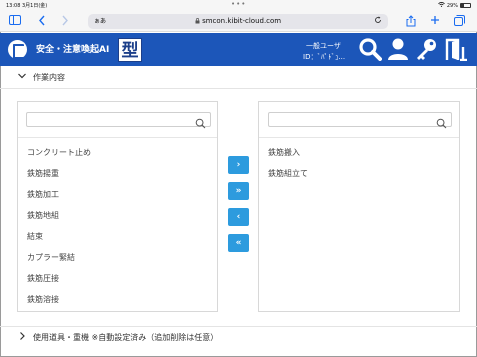 This screenshot has width=477, height=357. Describe the element at coordinates (284, 152) in the screenshot. I see `list-item: 鉄筋搬入` at that location.